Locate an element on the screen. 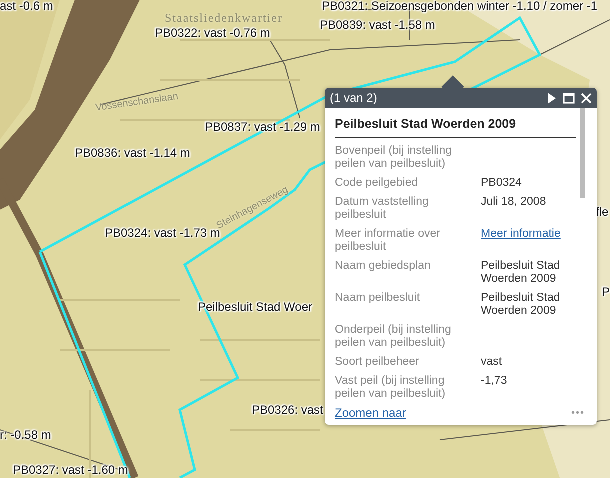 The width and height of the screenshot is (610, 478). district-label: Staatsliedenkwartier is located at coordinates (224, 18).